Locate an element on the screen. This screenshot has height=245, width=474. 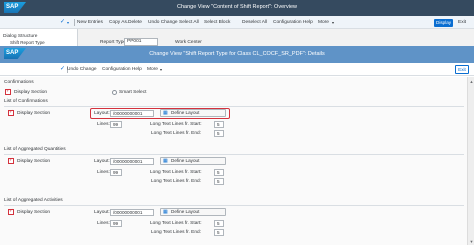
confirmations-display-label: Display Section is located at coordinates (31, 92).